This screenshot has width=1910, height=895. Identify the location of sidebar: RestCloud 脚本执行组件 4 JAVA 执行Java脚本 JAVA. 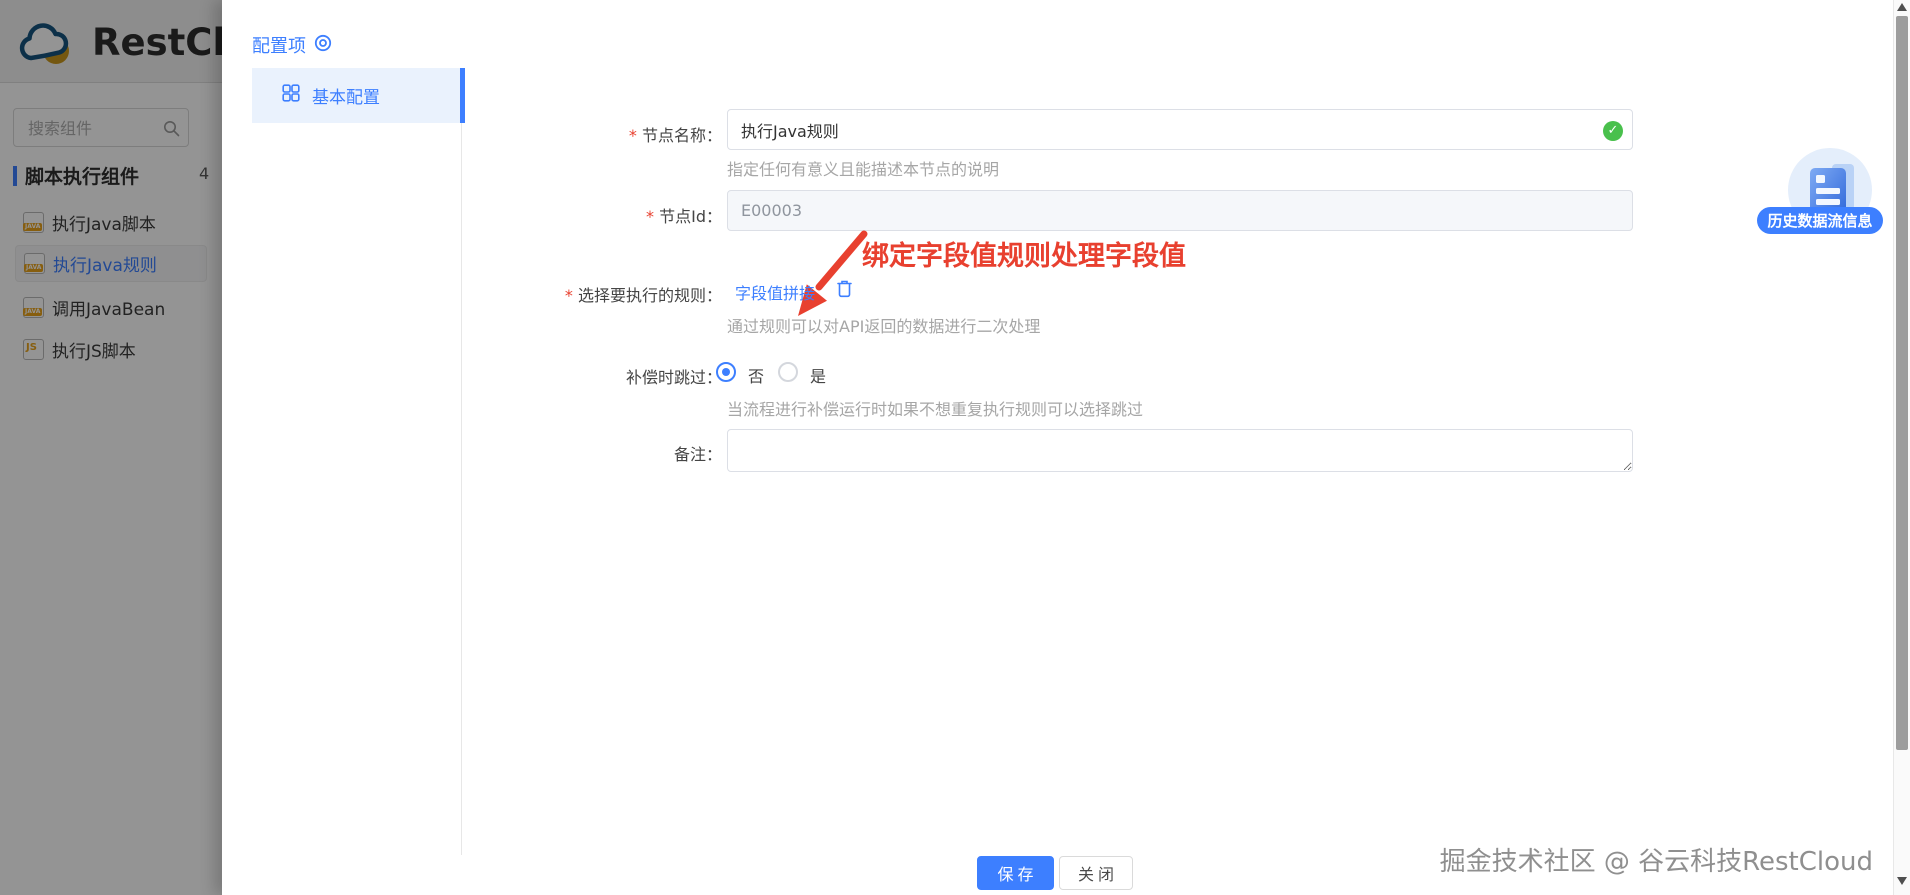
(111, 447).